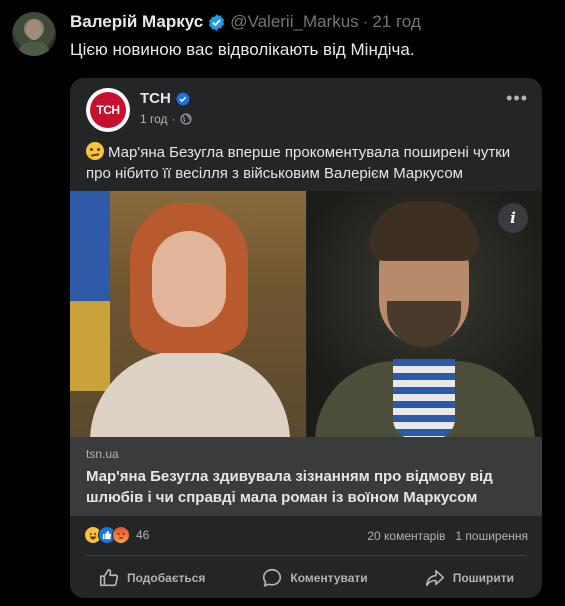 Image resolution: width=565 pixels, height=606 pixels. I want to click on share-button: Поширити, so click(469, 578).